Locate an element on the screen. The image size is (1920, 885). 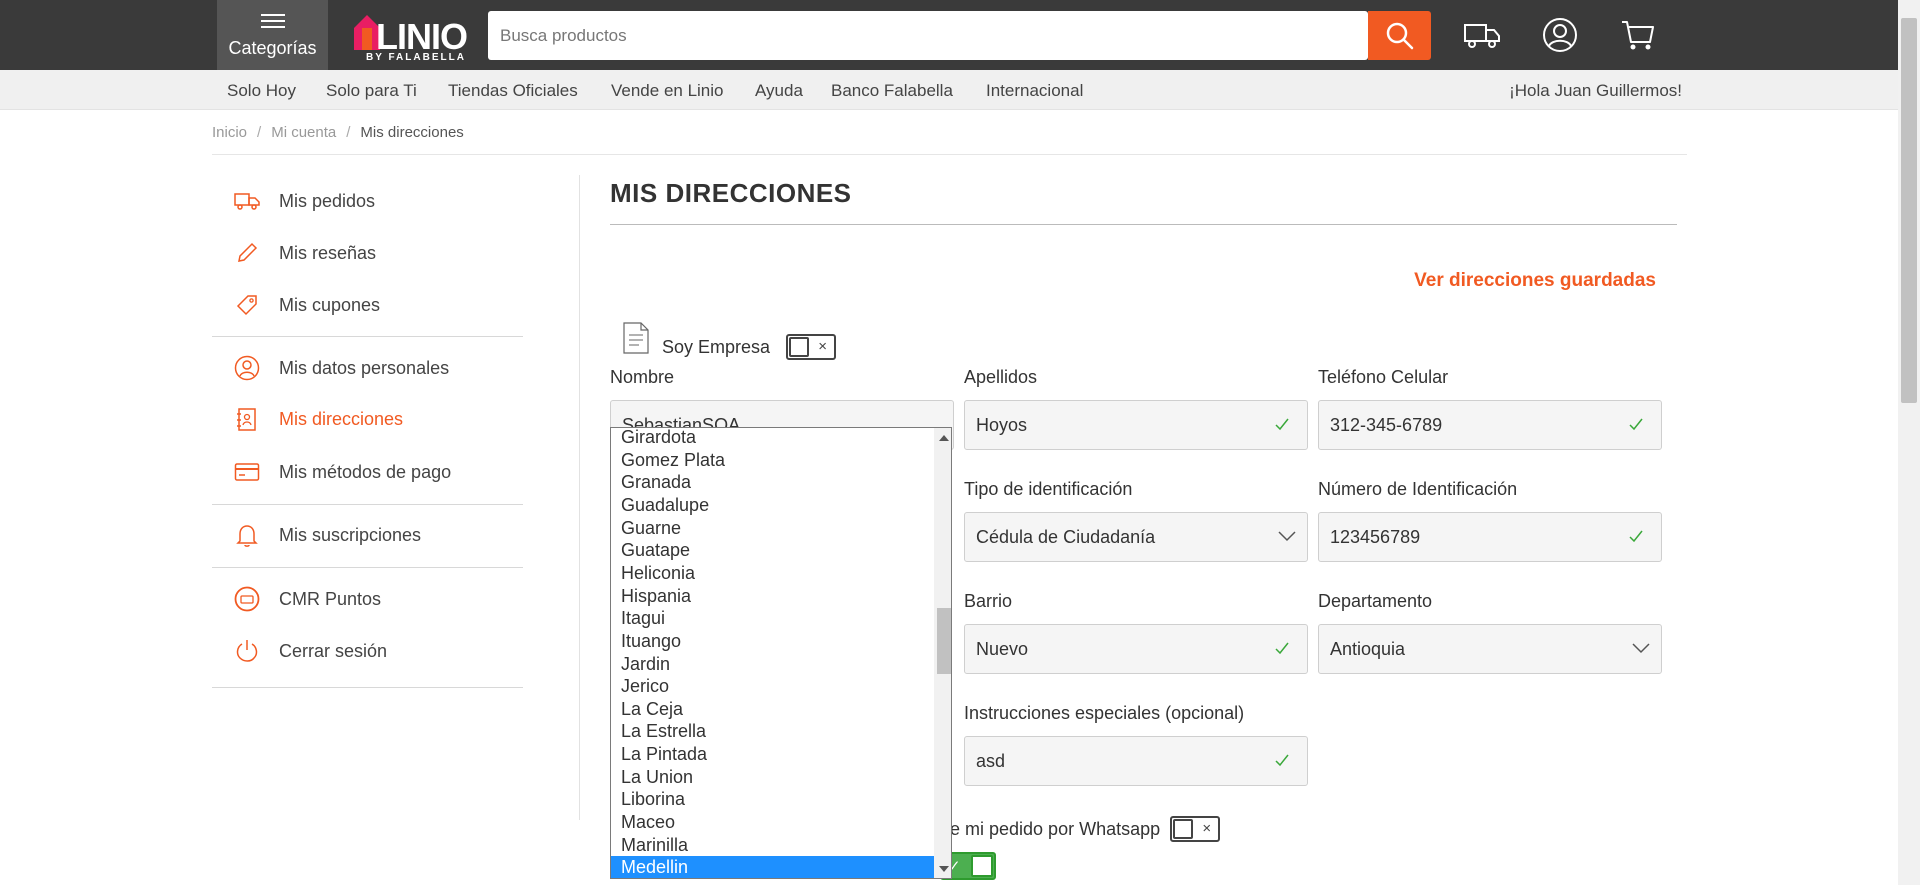
instrucciones-label: Instrucciones especiales (opcional) is located at coordinates (1104, 713).